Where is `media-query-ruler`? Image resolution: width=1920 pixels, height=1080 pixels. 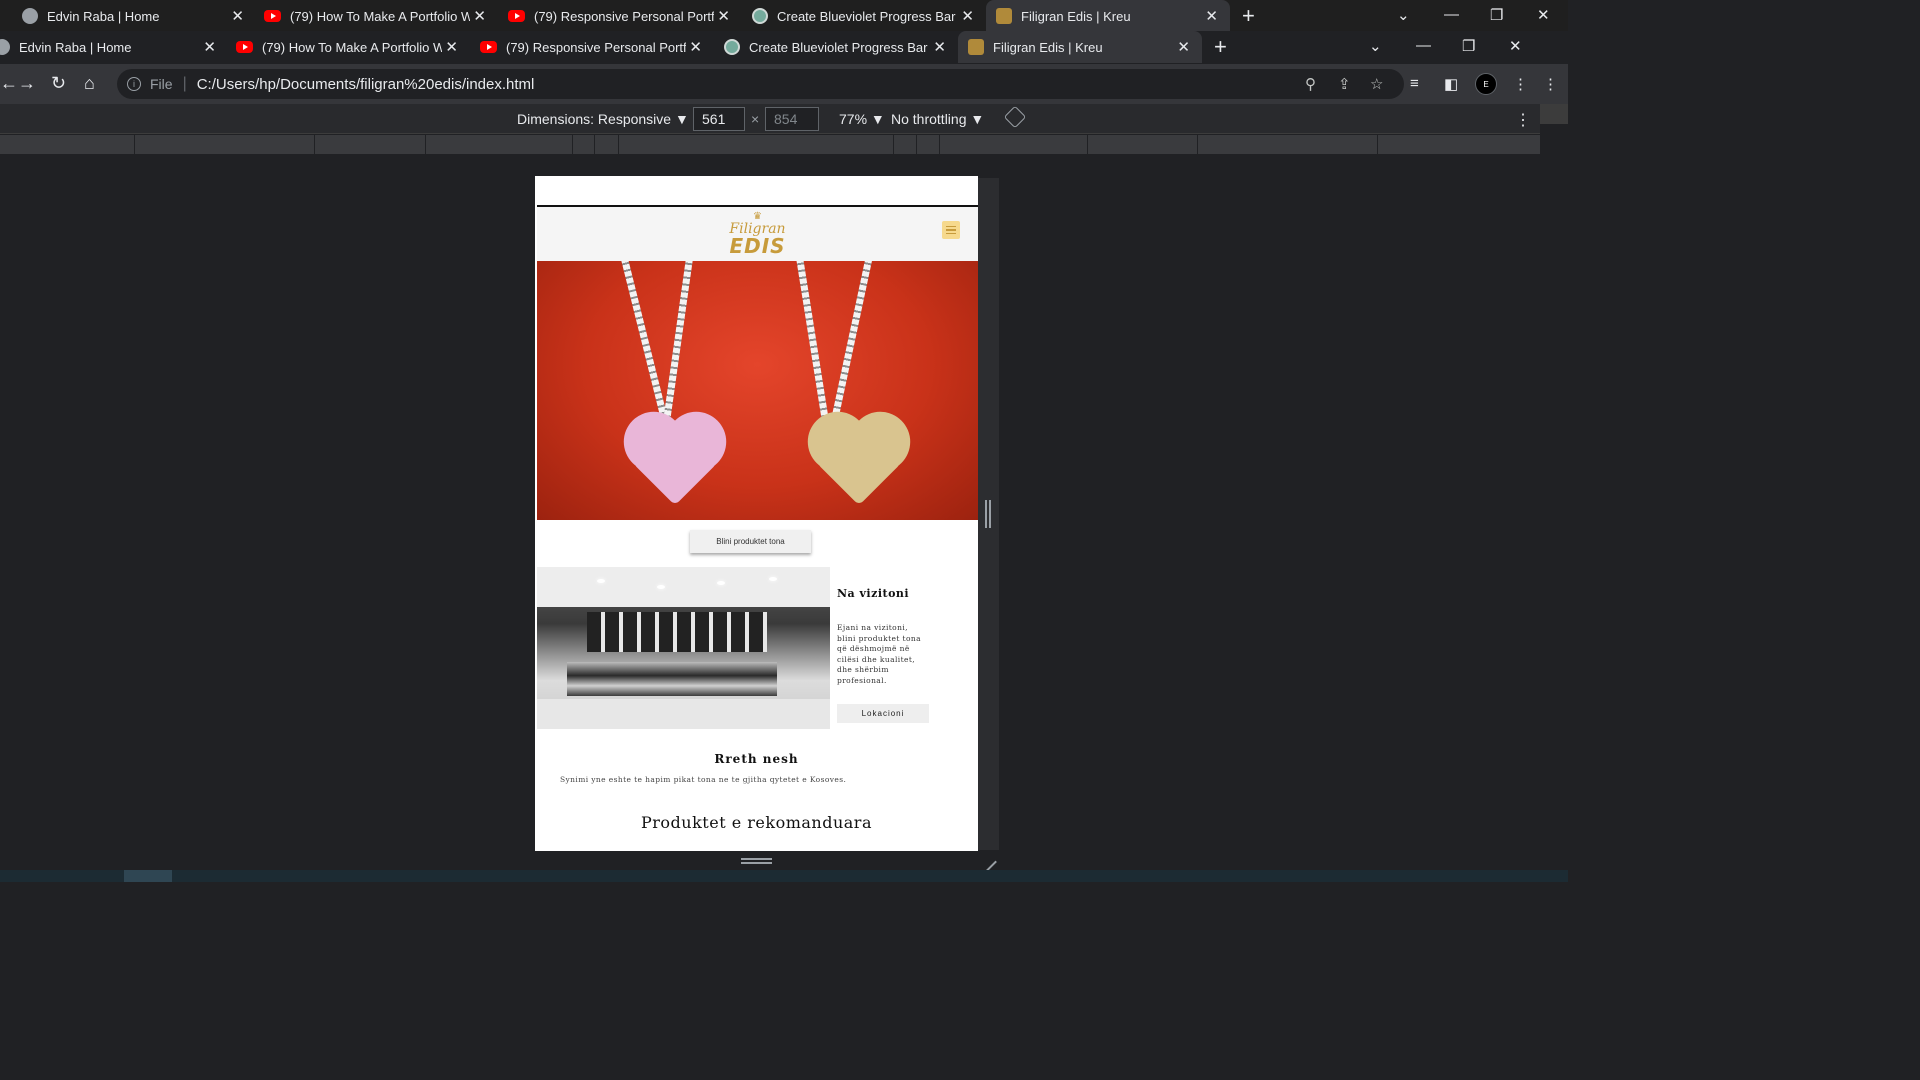
media-query-ruler is located at coordinates (770, 144).